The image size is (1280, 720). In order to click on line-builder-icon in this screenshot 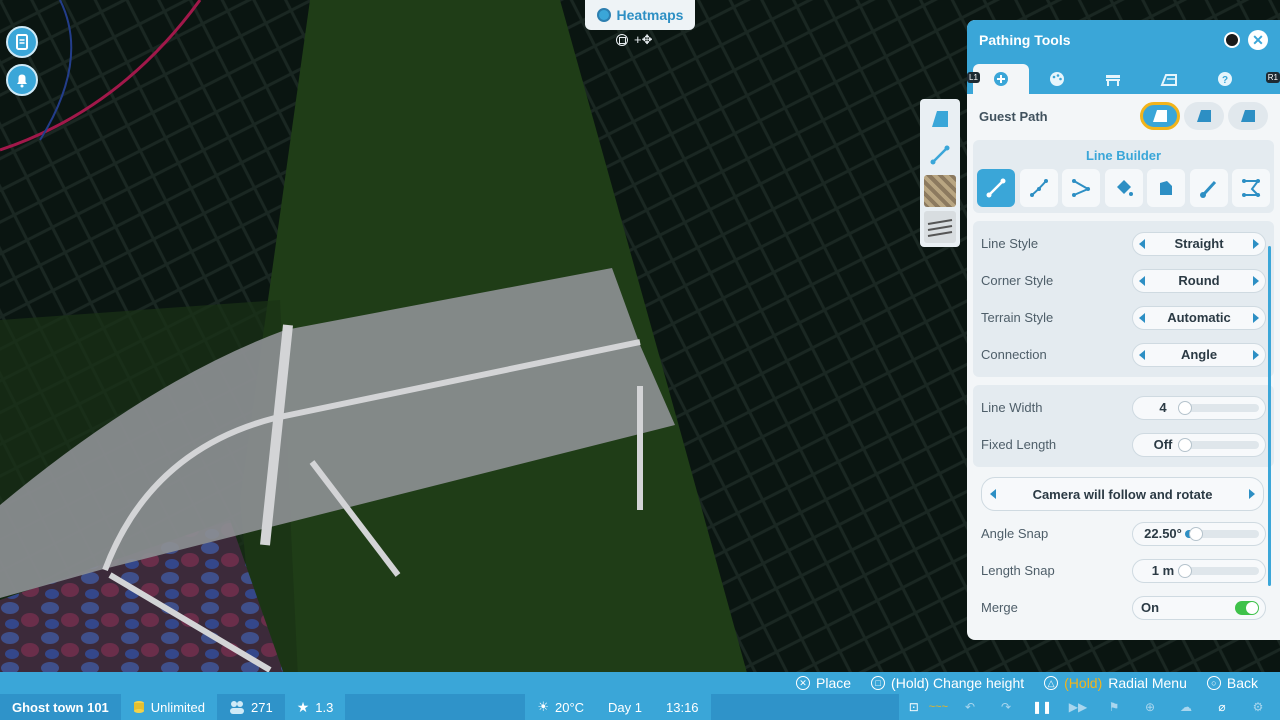, I will do `click(940, 155)`.